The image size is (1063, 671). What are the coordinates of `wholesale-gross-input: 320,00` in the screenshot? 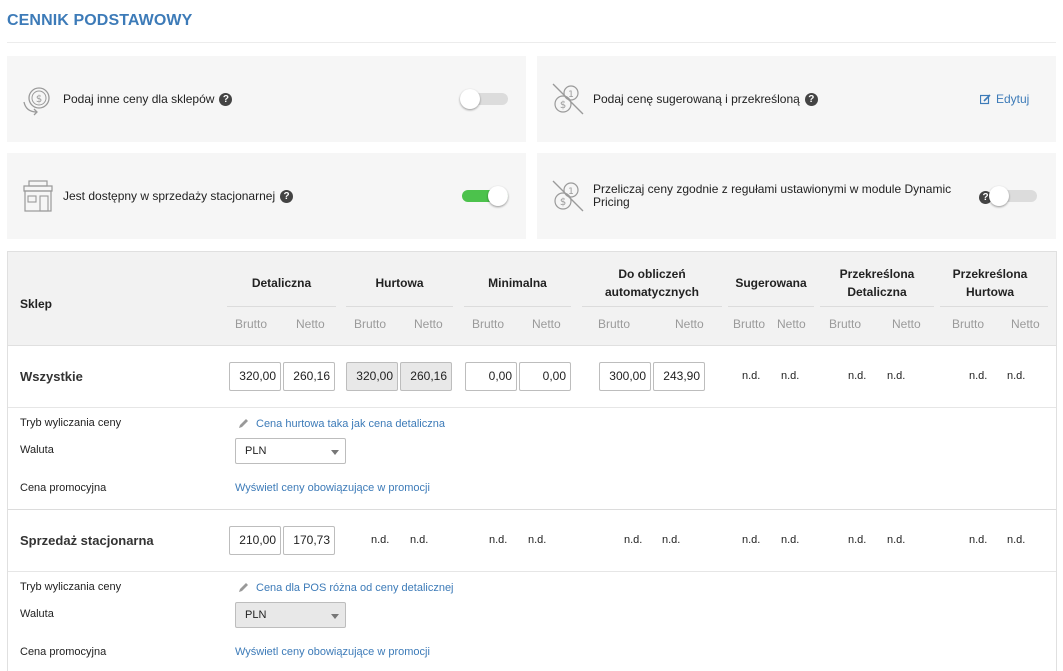 It's located at (372, 376).